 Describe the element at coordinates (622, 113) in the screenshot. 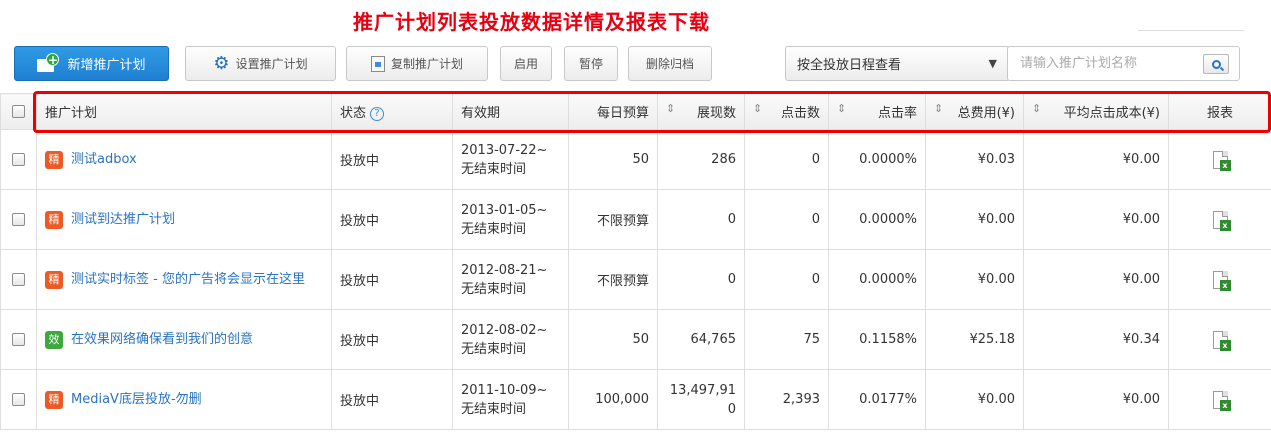

I see `col-budget-label: 每日预算` at that location.